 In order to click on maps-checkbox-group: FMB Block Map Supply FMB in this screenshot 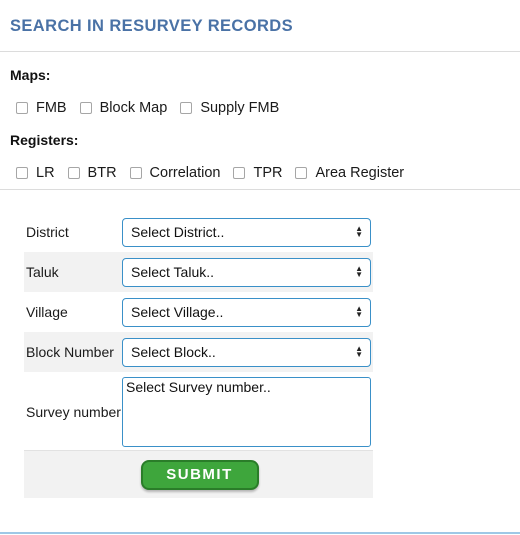, I will do `click(154, 108)`.